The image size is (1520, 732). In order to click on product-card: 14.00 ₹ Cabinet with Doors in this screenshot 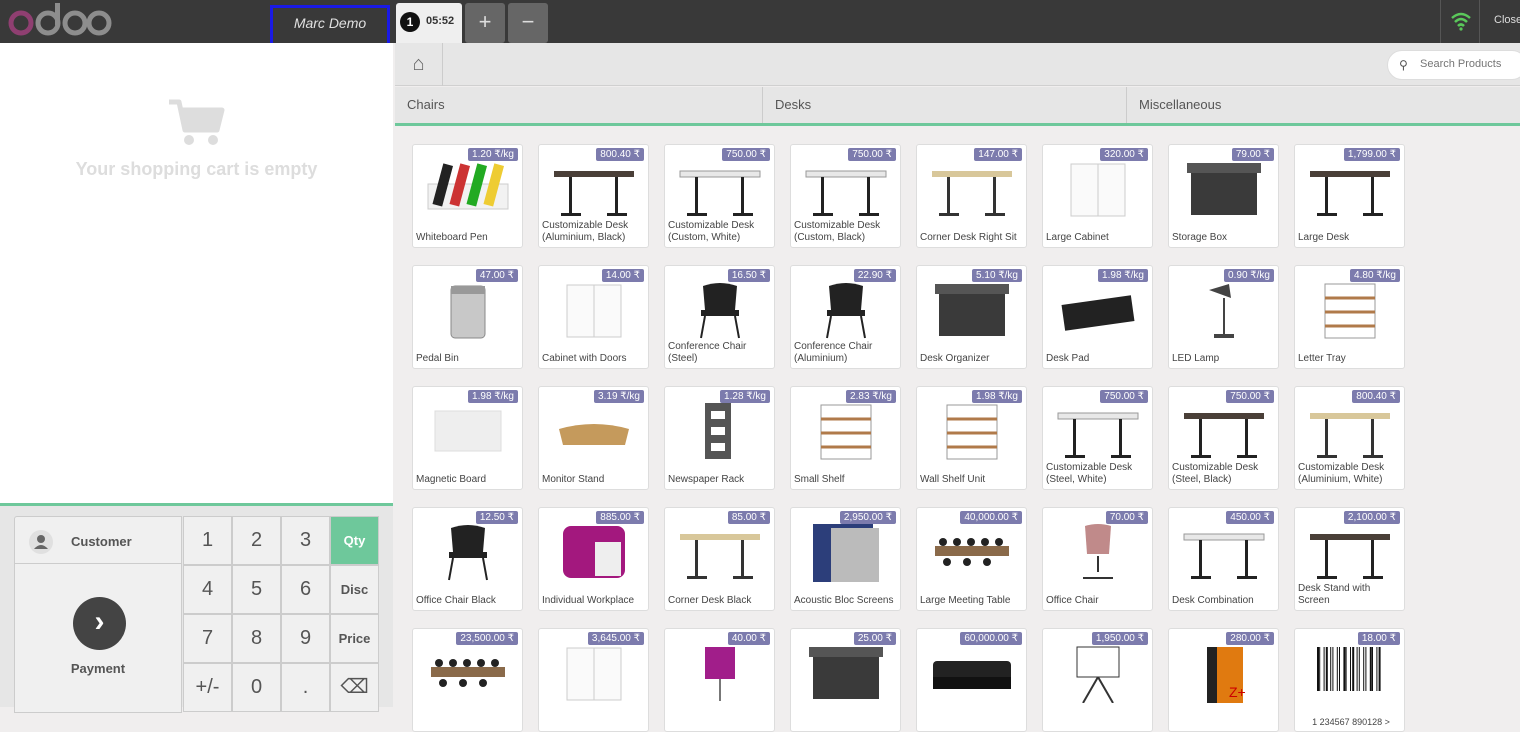, I will do `click(593, 317)`.